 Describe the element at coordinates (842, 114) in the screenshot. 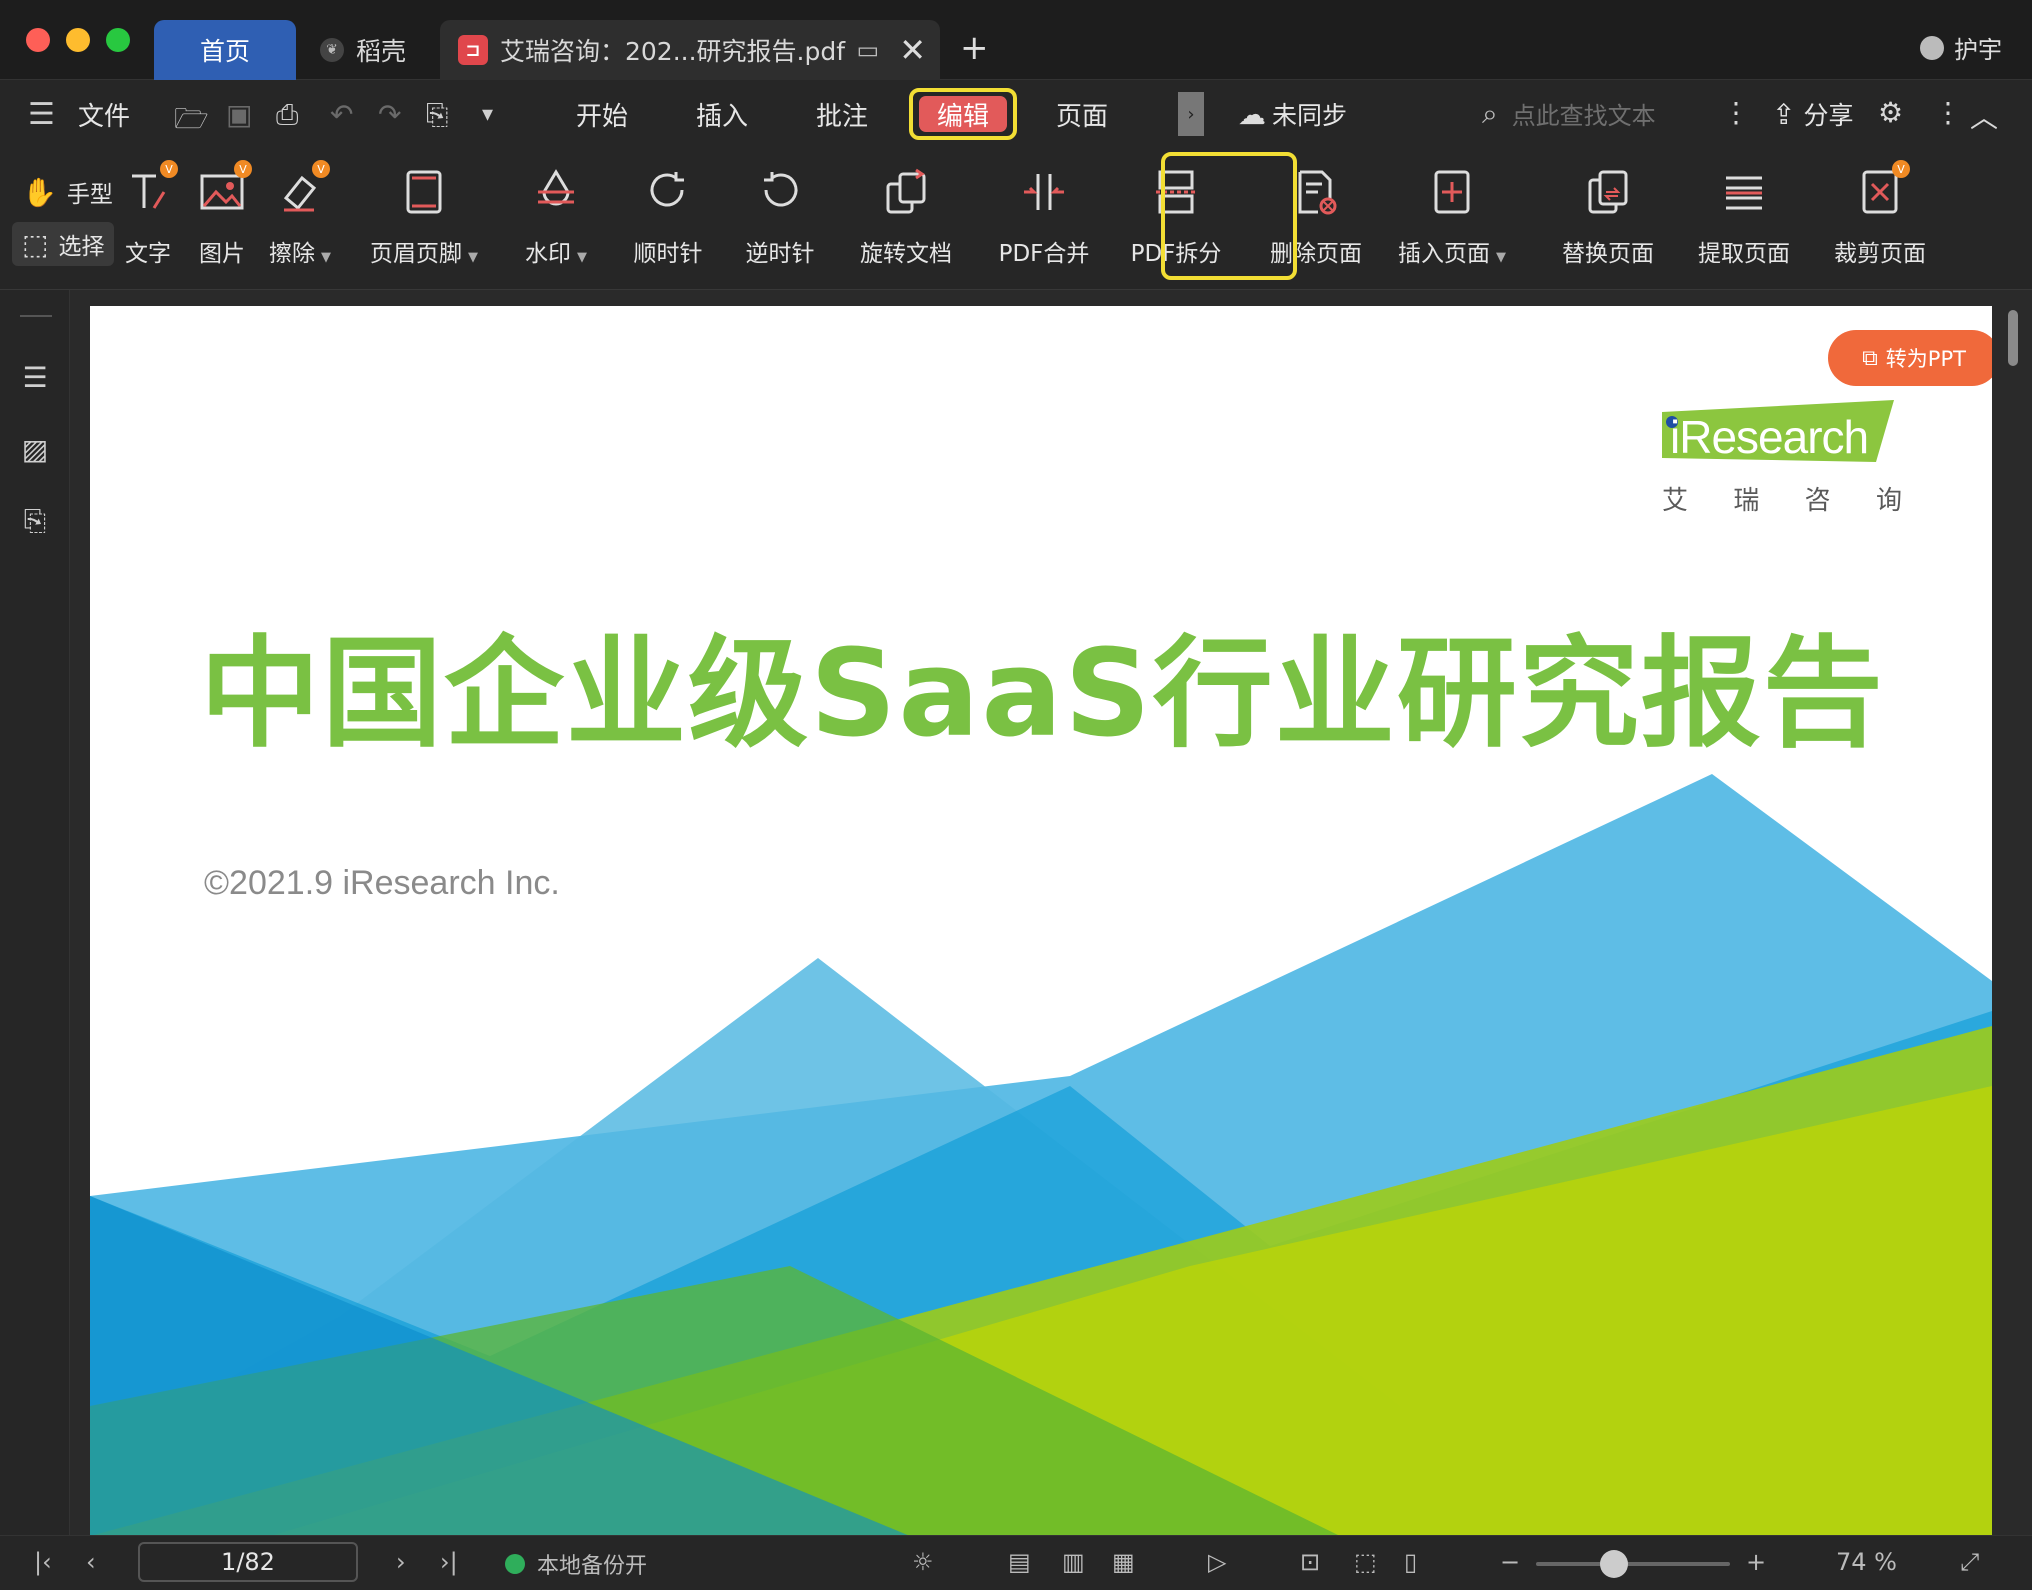

I see `tab-annotate: 批注` at that location.